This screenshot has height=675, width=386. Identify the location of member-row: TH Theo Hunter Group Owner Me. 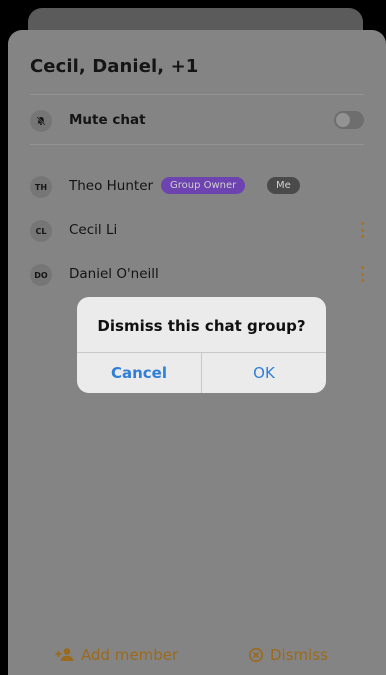
(200, 191).